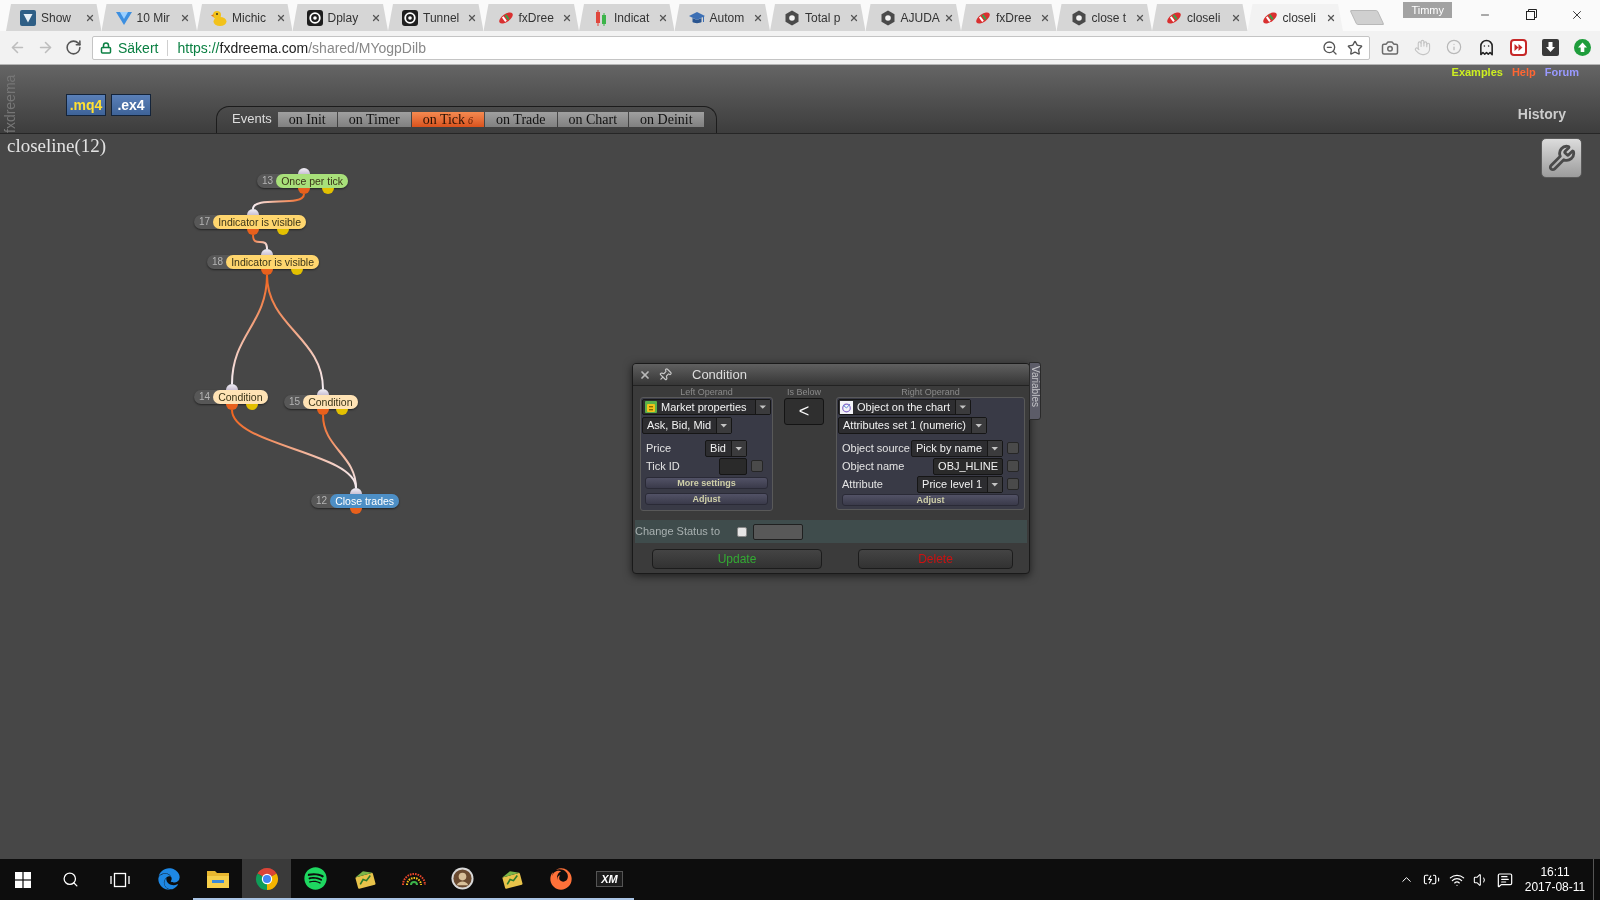  What do you see at coordinates (1390, 47) in the screenshot?
I see `camera-icon` at bounding box center [1390, 47].